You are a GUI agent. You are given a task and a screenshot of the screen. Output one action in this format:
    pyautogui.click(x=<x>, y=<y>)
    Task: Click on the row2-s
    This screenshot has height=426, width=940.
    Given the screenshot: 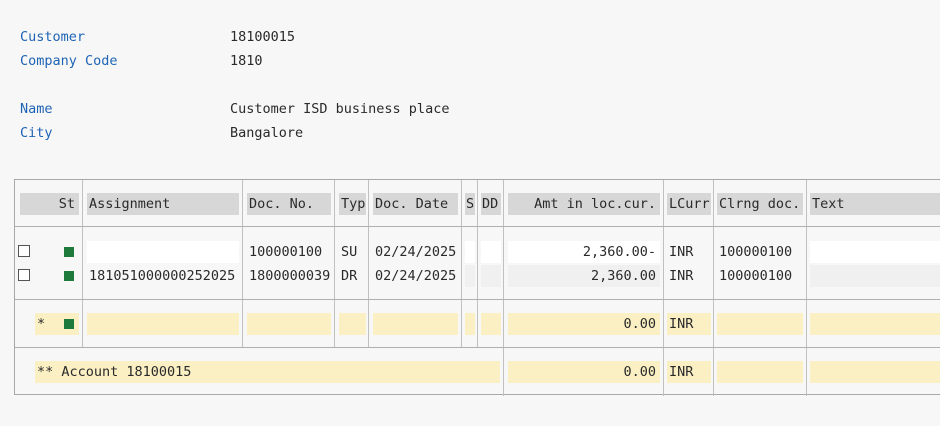 What is the action you would take?
    pyautogui.click(x=470, y=276)
    